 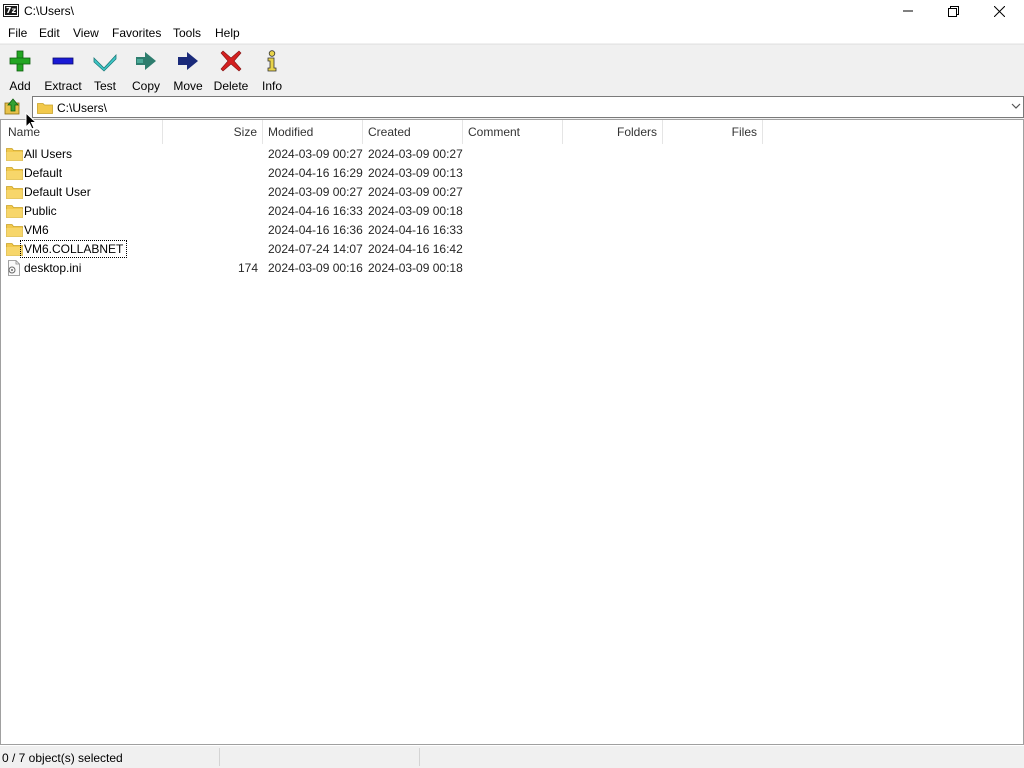 I want to click on minus-icon, so click(x=63, y=60).